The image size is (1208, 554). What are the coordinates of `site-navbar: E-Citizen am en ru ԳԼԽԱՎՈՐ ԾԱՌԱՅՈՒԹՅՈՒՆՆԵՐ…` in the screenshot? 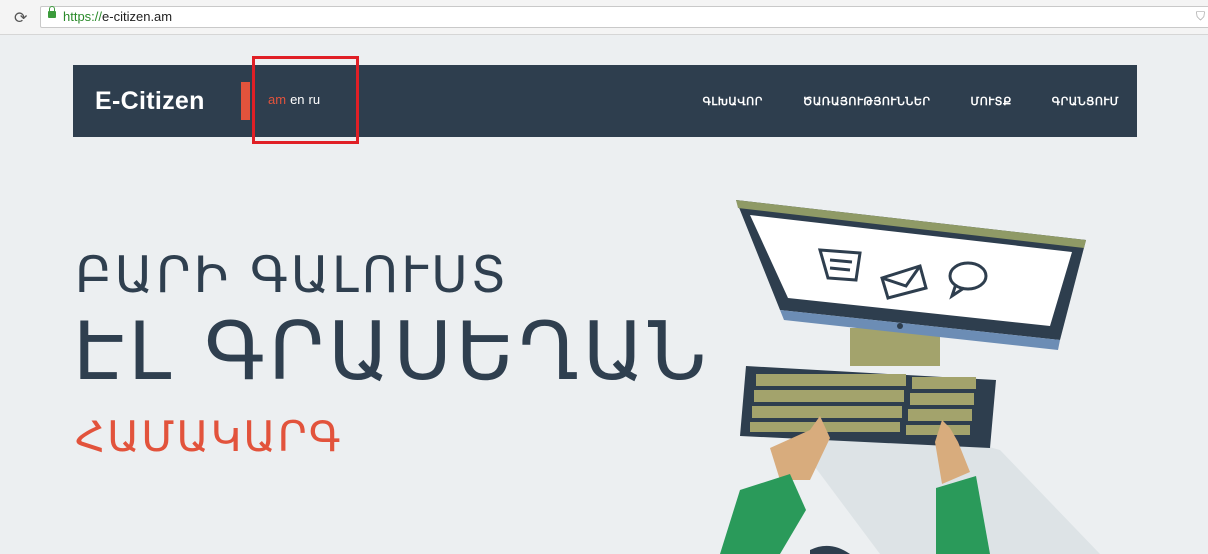 It's located at (605, 101).